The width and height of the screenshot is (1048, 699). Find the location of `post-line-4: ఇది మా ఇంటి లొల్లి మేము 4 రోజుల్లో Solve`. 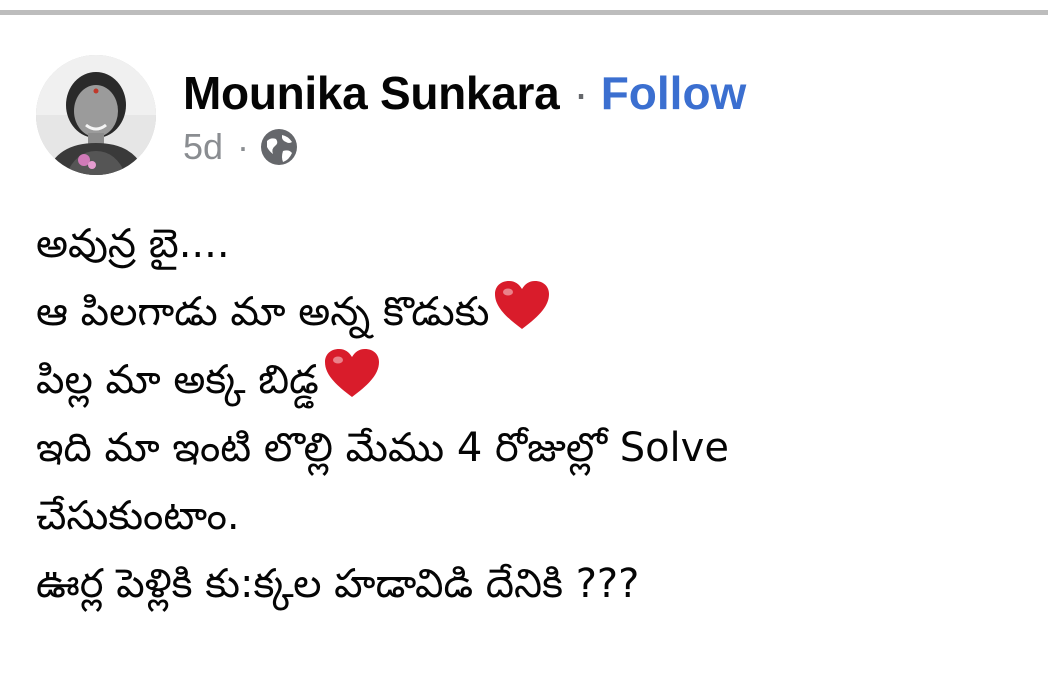

post-line-4: ఇది మా ఇంటి లొల్లి మేము 4 రోజుల్లో Solve is located at coordinates (536, 448).